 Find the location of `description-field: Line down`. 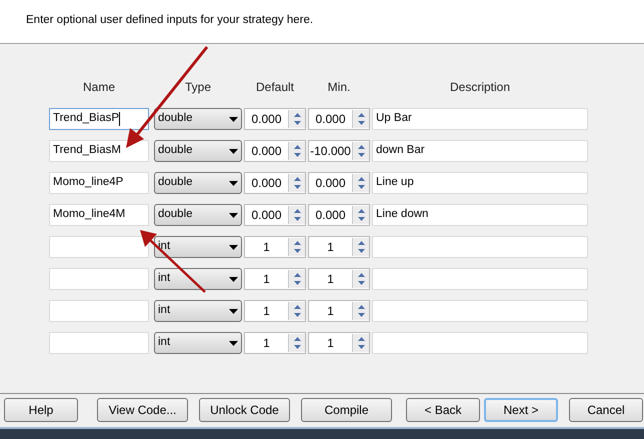

description-field: Line down is located at coordinates (480, 215).